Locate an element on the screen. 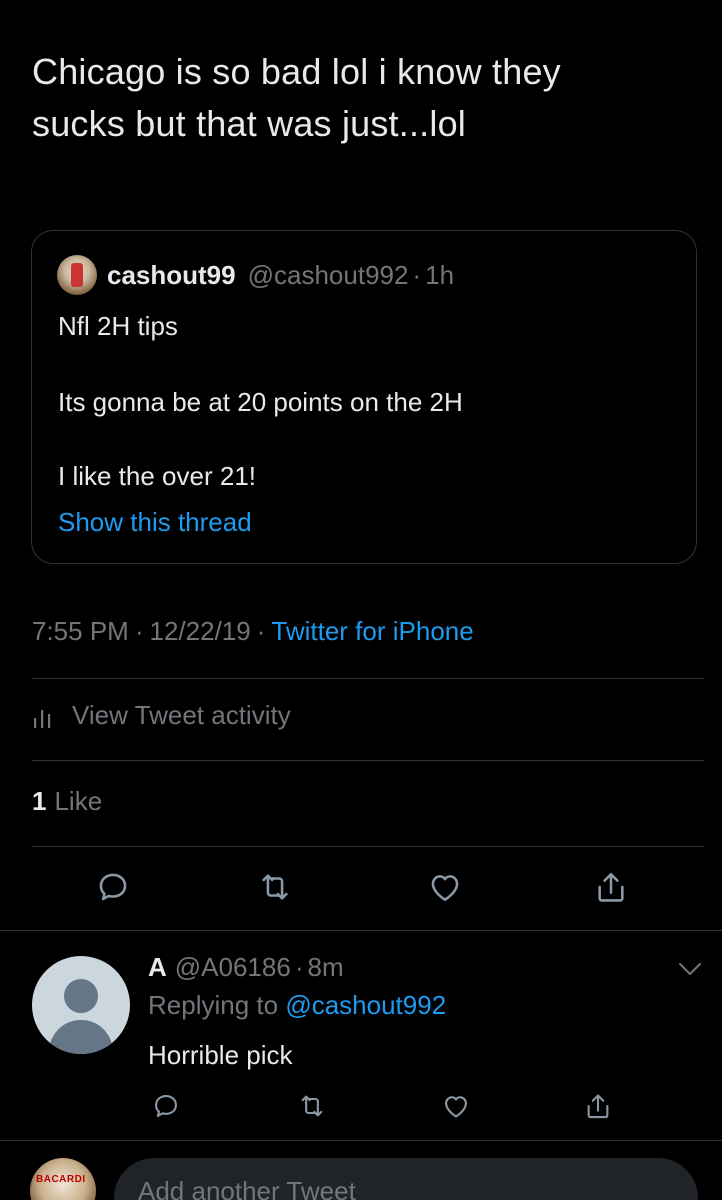 Image resolution: width=722 pixels, height=1200 pixels. reply-author-handle: @A06186 is located at coordinates (233, 967).